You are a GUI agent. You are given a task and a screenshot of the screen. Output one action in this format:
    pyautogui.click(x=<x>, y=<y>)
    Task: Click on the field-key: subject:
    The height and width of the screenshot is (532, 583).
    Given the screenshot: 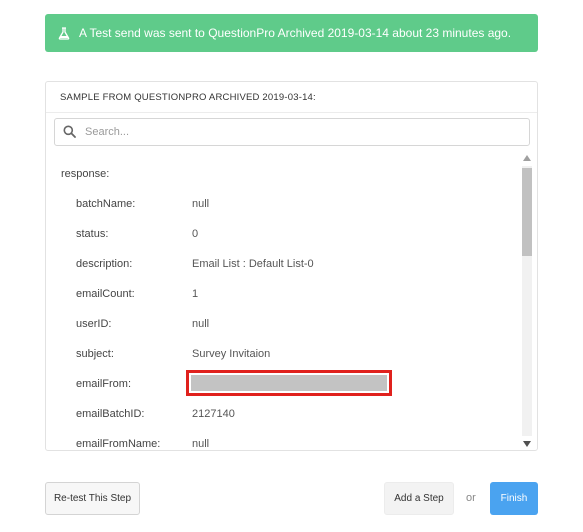 What is the action you would take?
    pyautogui.click(x=95, y=354)
    